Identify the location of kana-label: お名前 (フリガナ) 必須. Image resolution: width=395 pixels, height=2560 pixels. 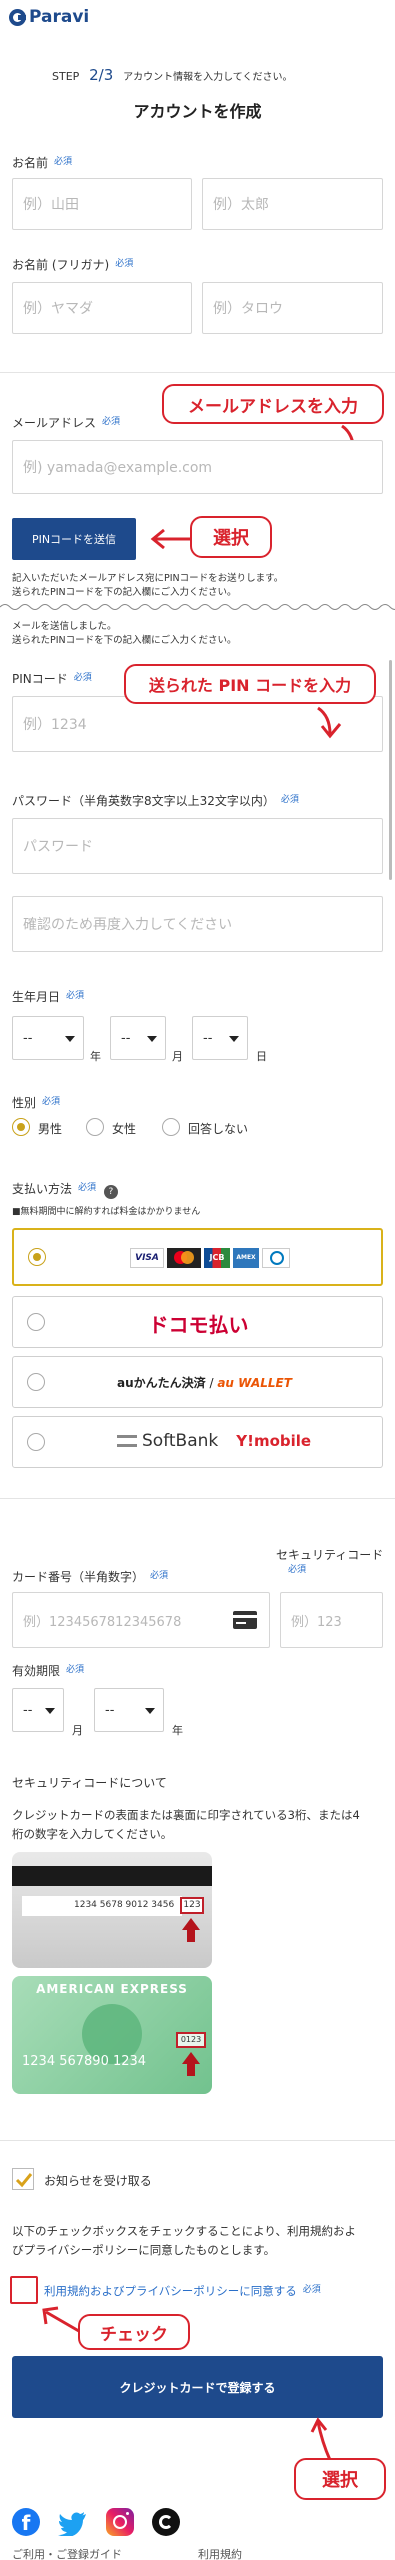
(73, 265).